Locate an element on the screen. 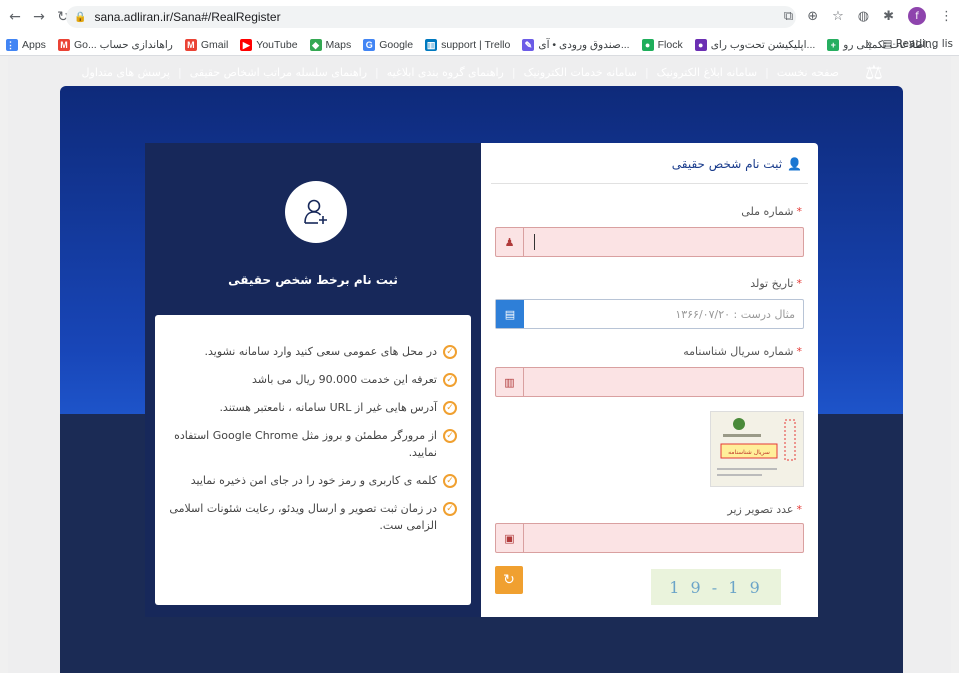 Image resolution: width=959 pixels, height=673 pixels. bookmark-favicon-icon: ▶ is located at coordinates (246, 44).